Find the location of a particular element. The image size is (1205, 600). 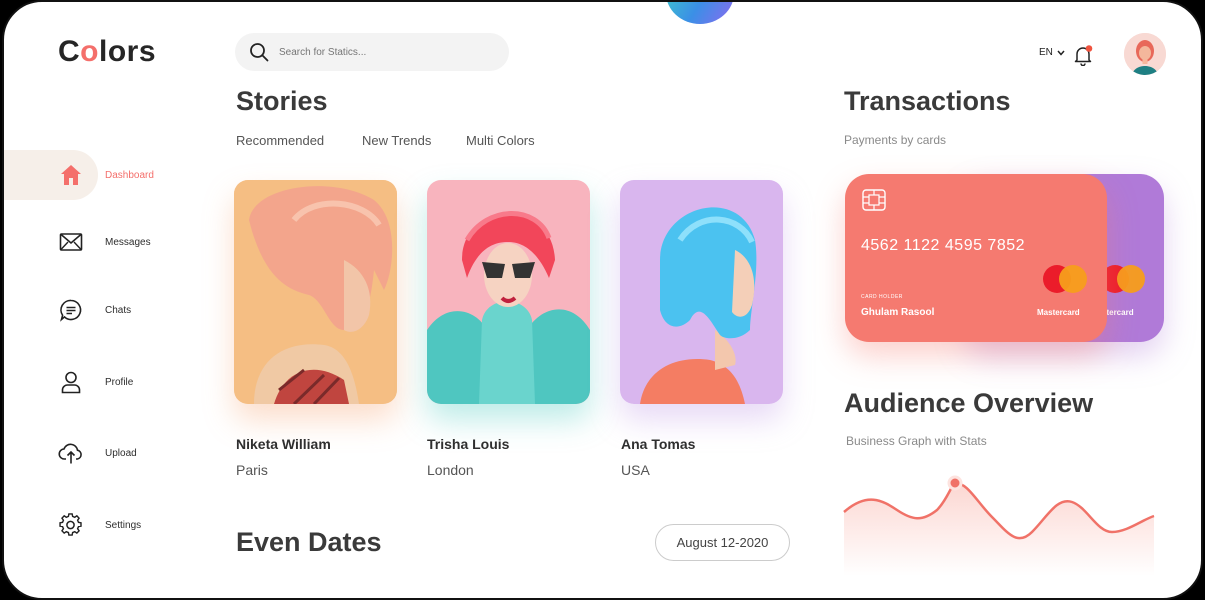

gear-icon is located at coordinates (71, 525).